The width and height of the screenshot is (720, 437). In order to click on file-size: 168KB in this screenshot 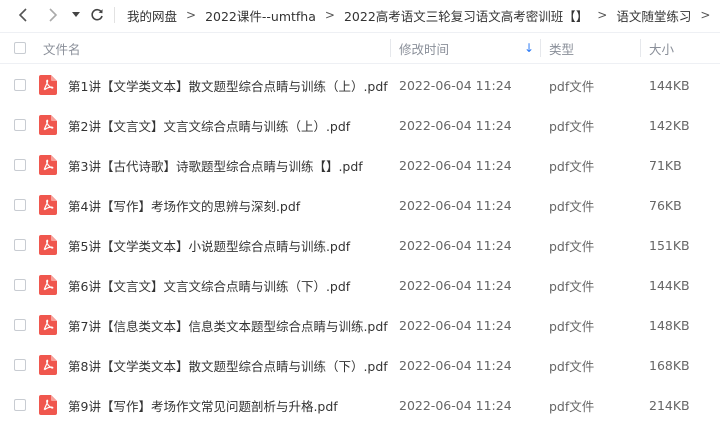, I will do `click(669, 365)`.